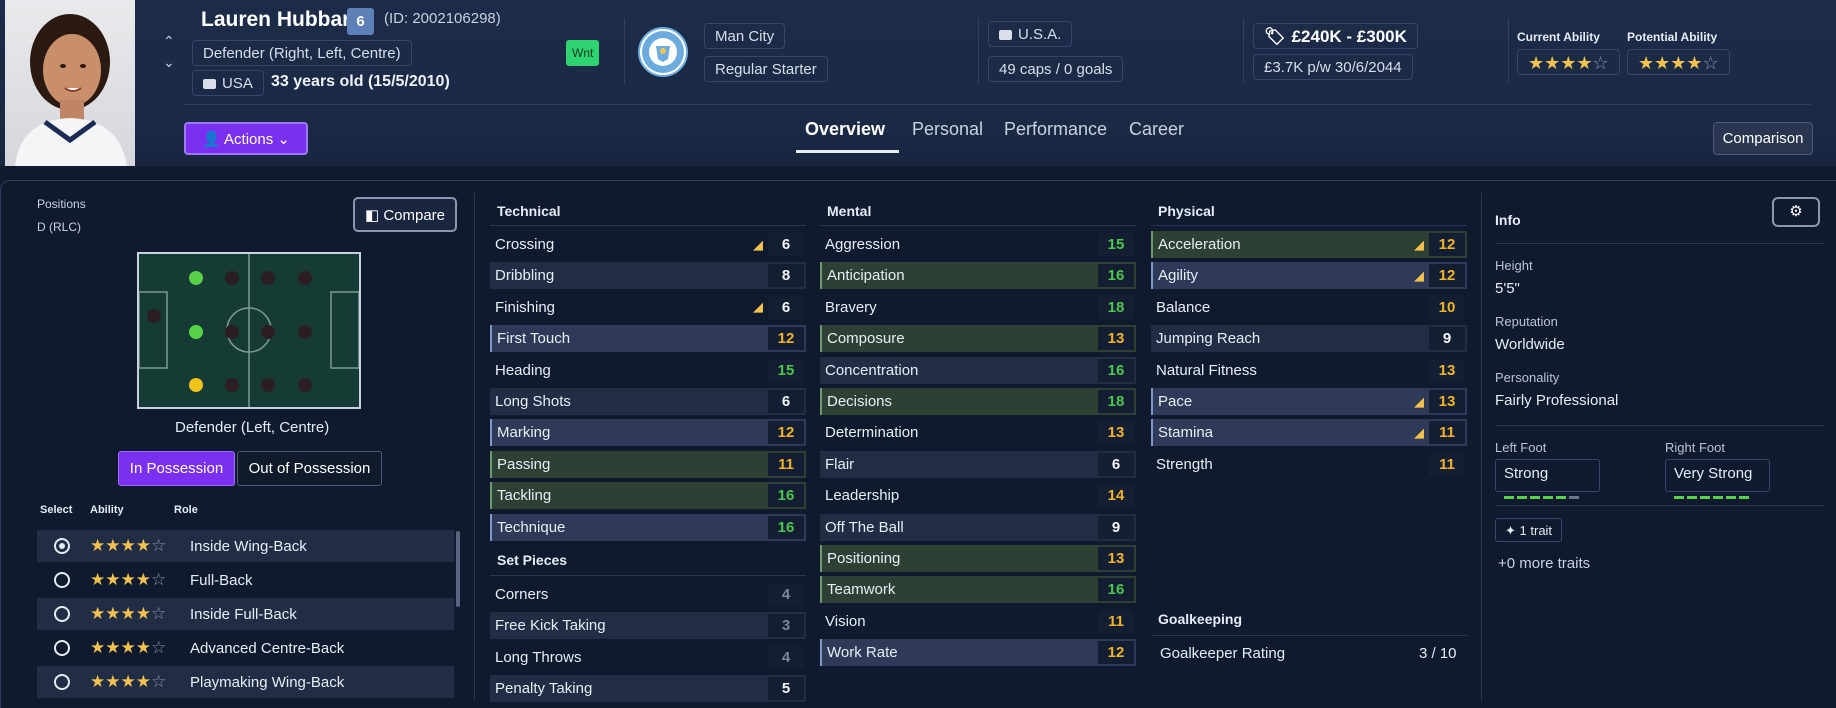 This screenshot has width=1836, height=708. Describe the element at coordinates (534, 339) in the screenshot. I see `attribute-name: First Touch` at that location.